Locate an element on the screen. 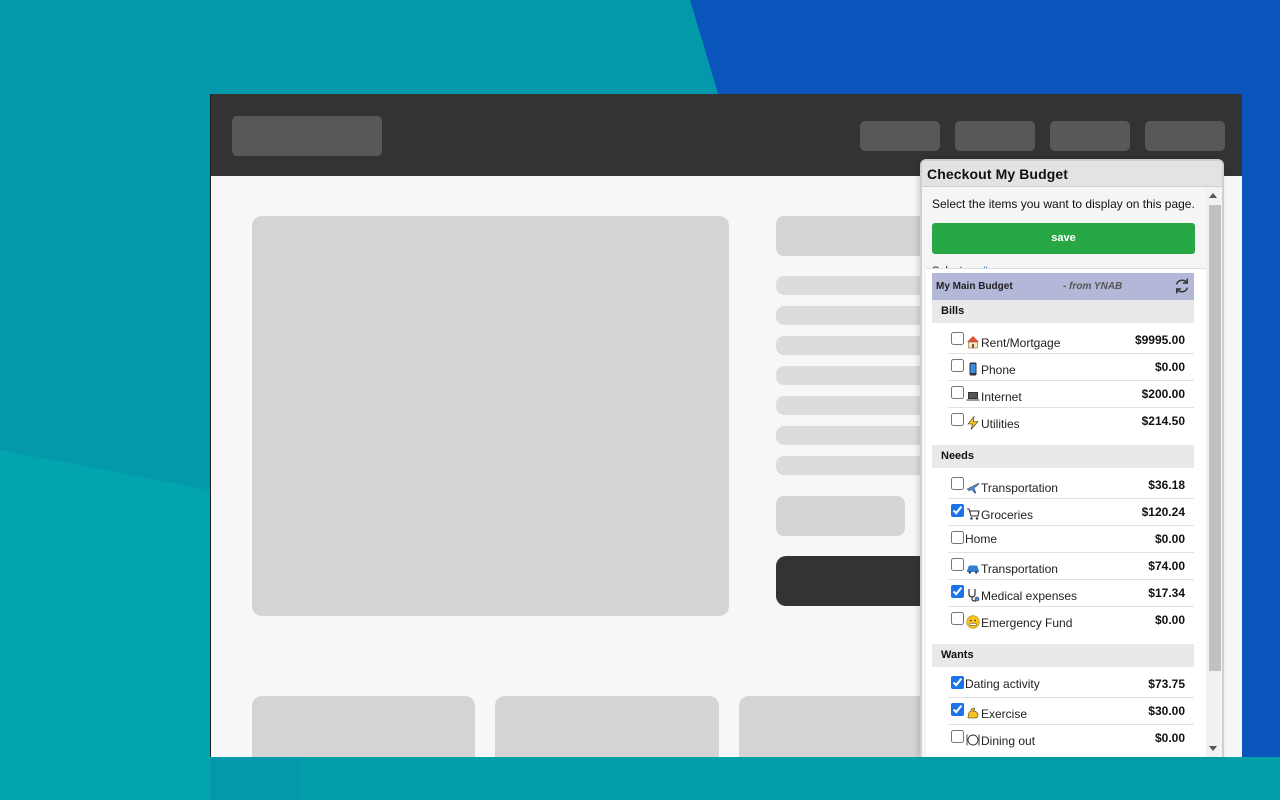 This screenshot has height=800, width=1280. laptop-icon is located at coordinates (973, 396).